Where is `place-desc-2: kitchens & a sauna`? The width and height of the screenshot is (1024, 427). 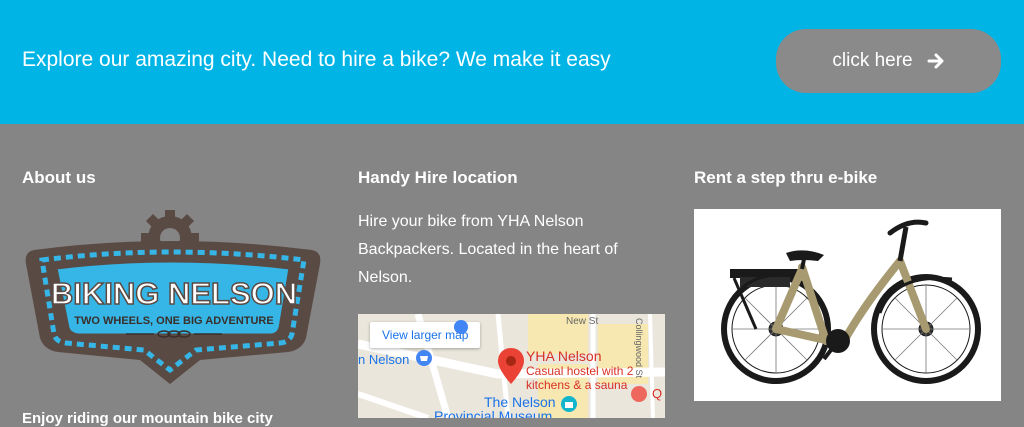 place-desc-2: kitchens & a sauna is located at coordinates (577, 385).